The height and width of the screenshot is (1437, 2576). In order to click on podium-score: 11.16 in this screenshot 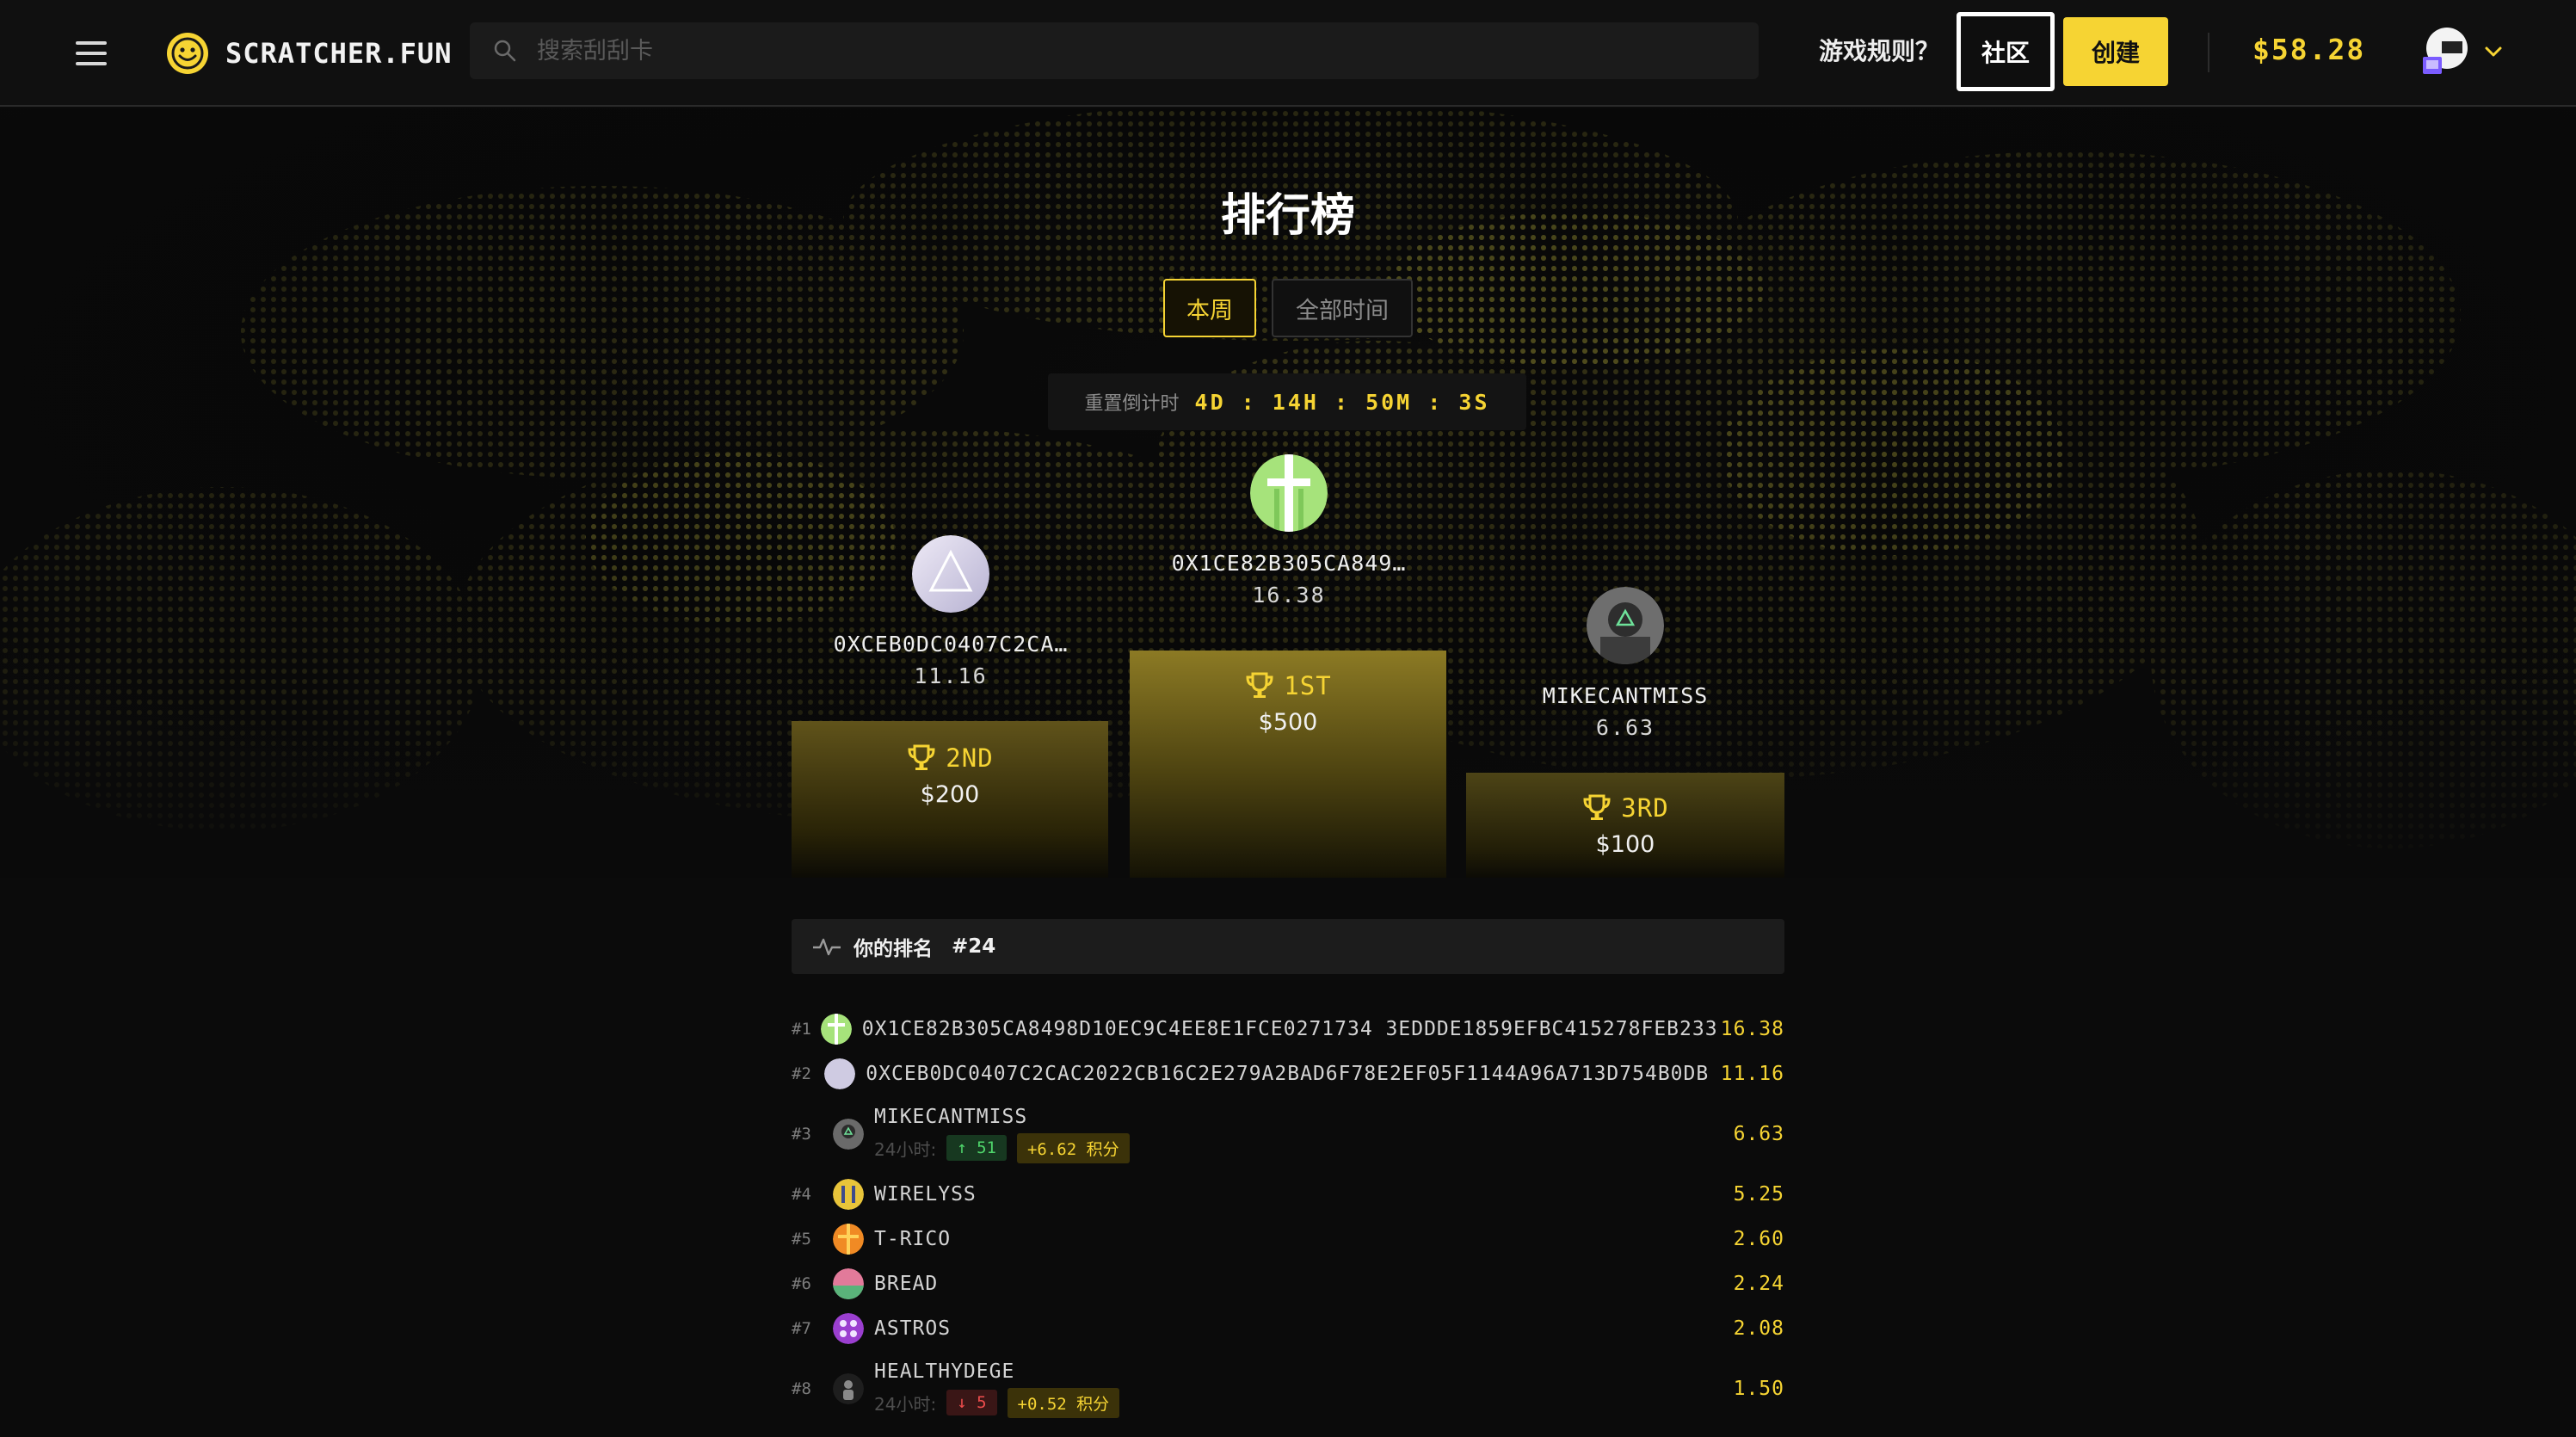, I will do `click(951, 675)`.